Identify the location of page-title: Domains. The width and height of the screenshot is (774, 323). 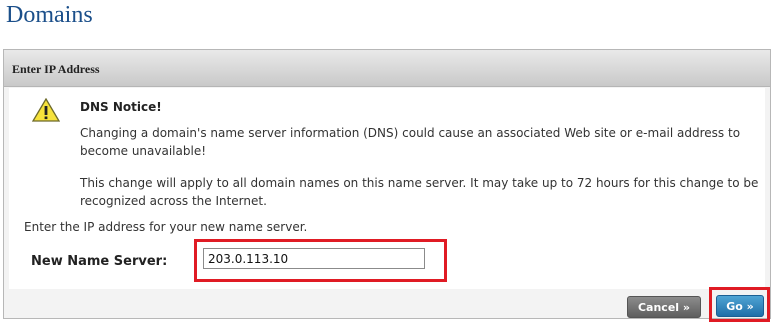
(49, 15).